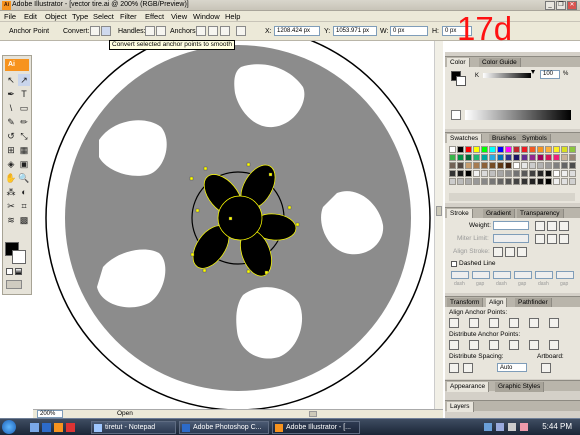  I want to click on scissors-tool-icon: ✂, so click(11, 206).